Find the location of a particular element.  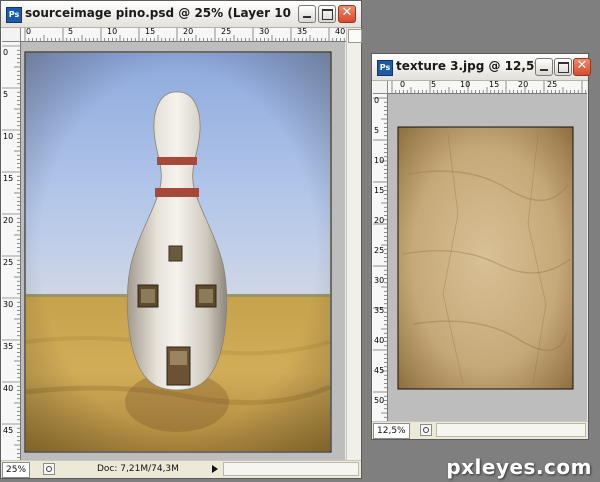

document-size-info: Doc: 7,21M/74,3M is located at coordinates (138, 469).